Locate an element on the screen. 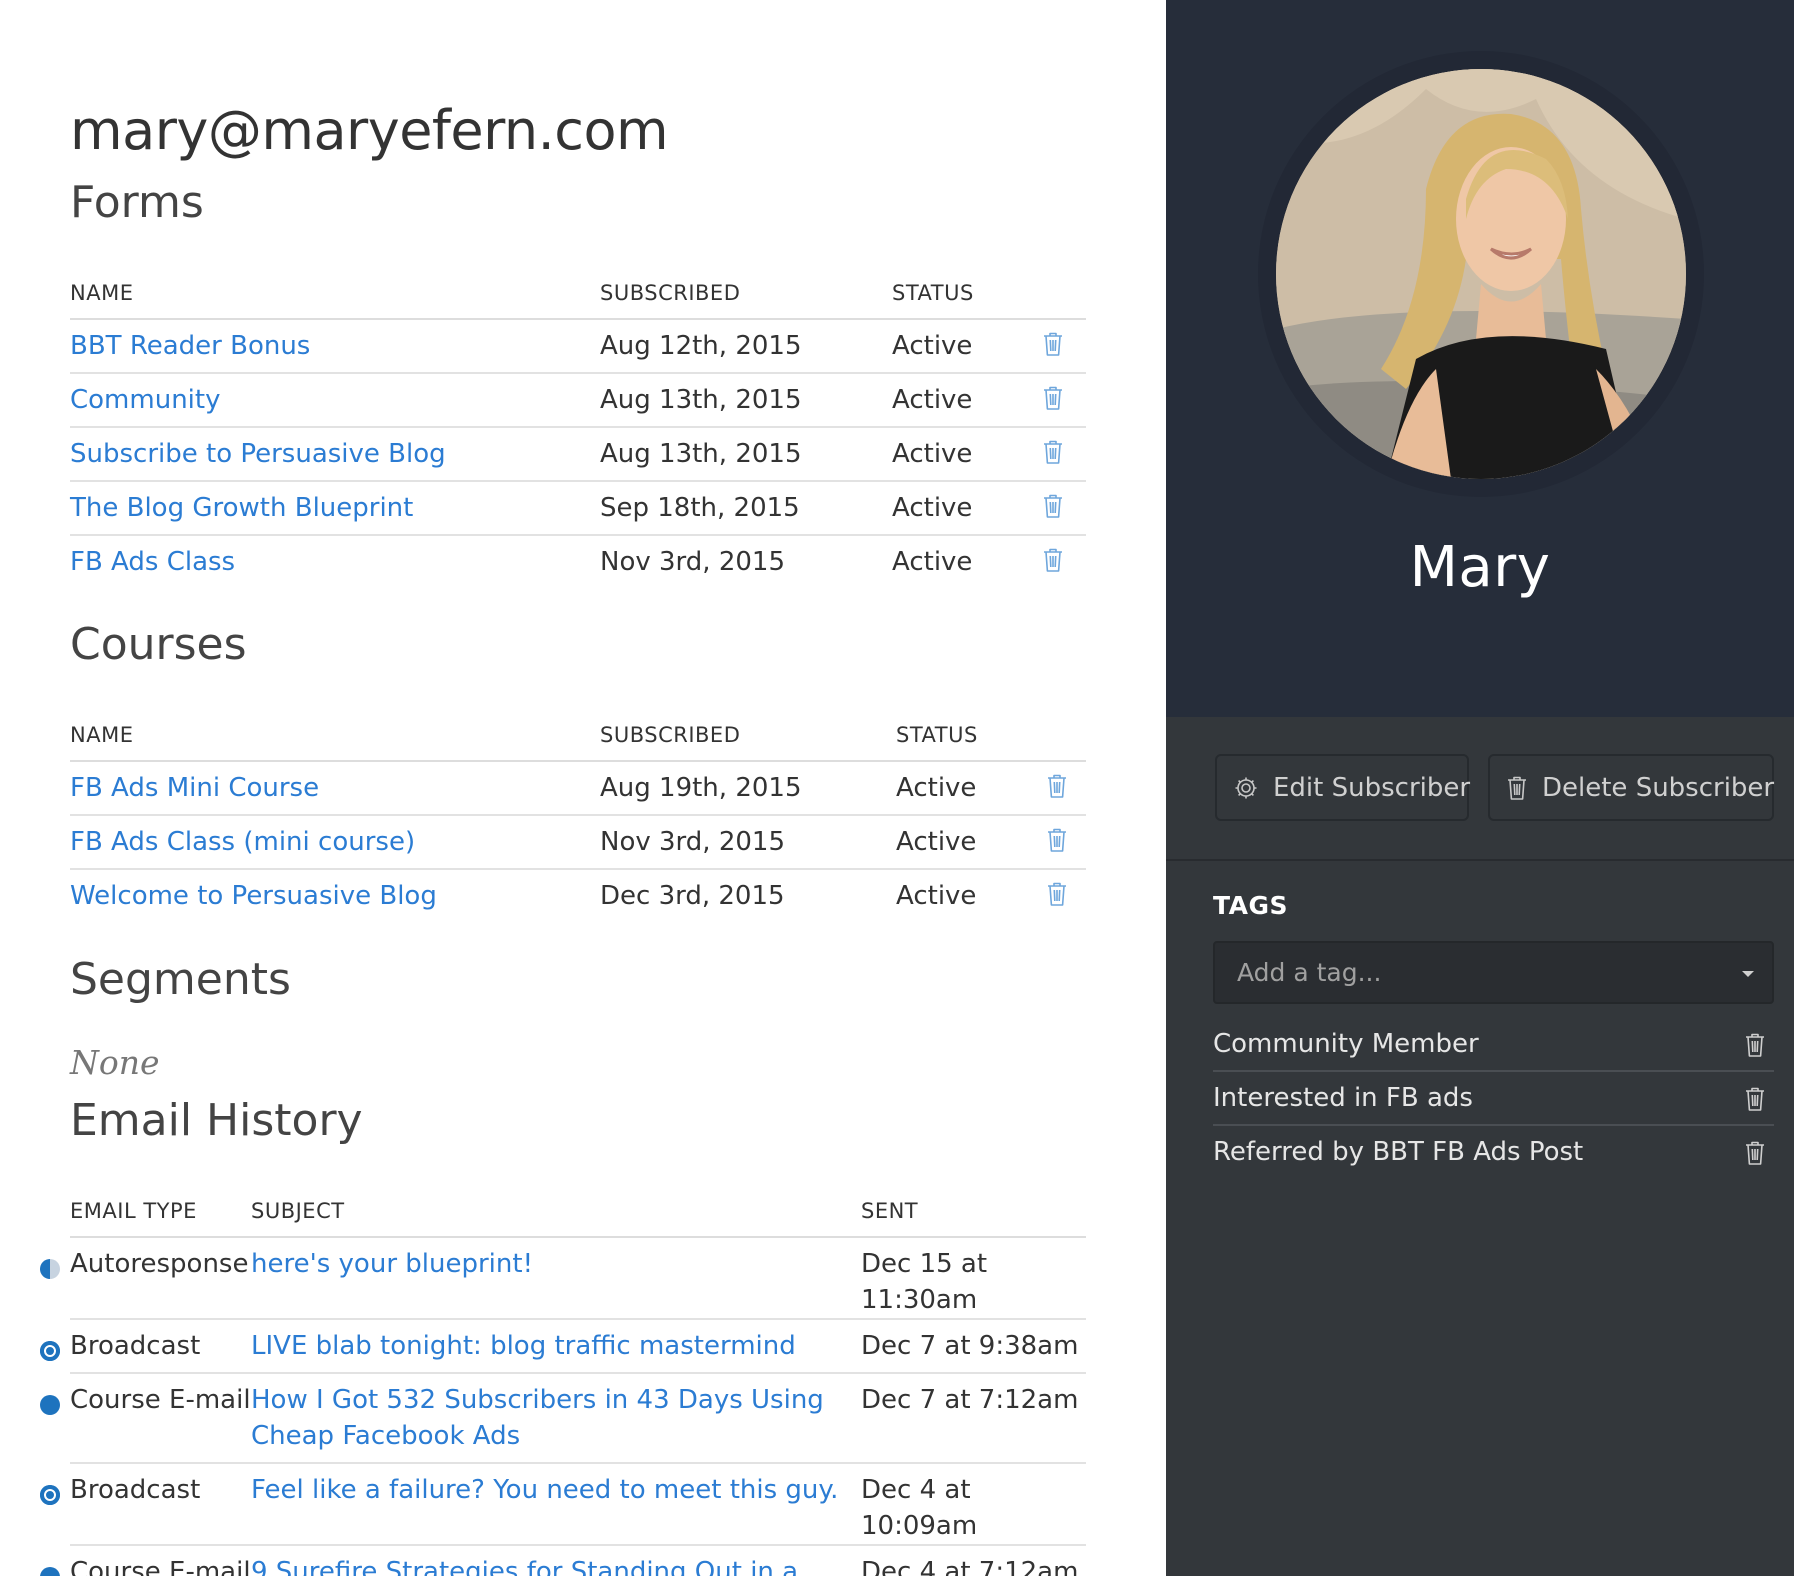 The width and height of the screenshot is (1794, 1576). email-subject-link: here's your blueprint! is located at coordinates (392, 1264).